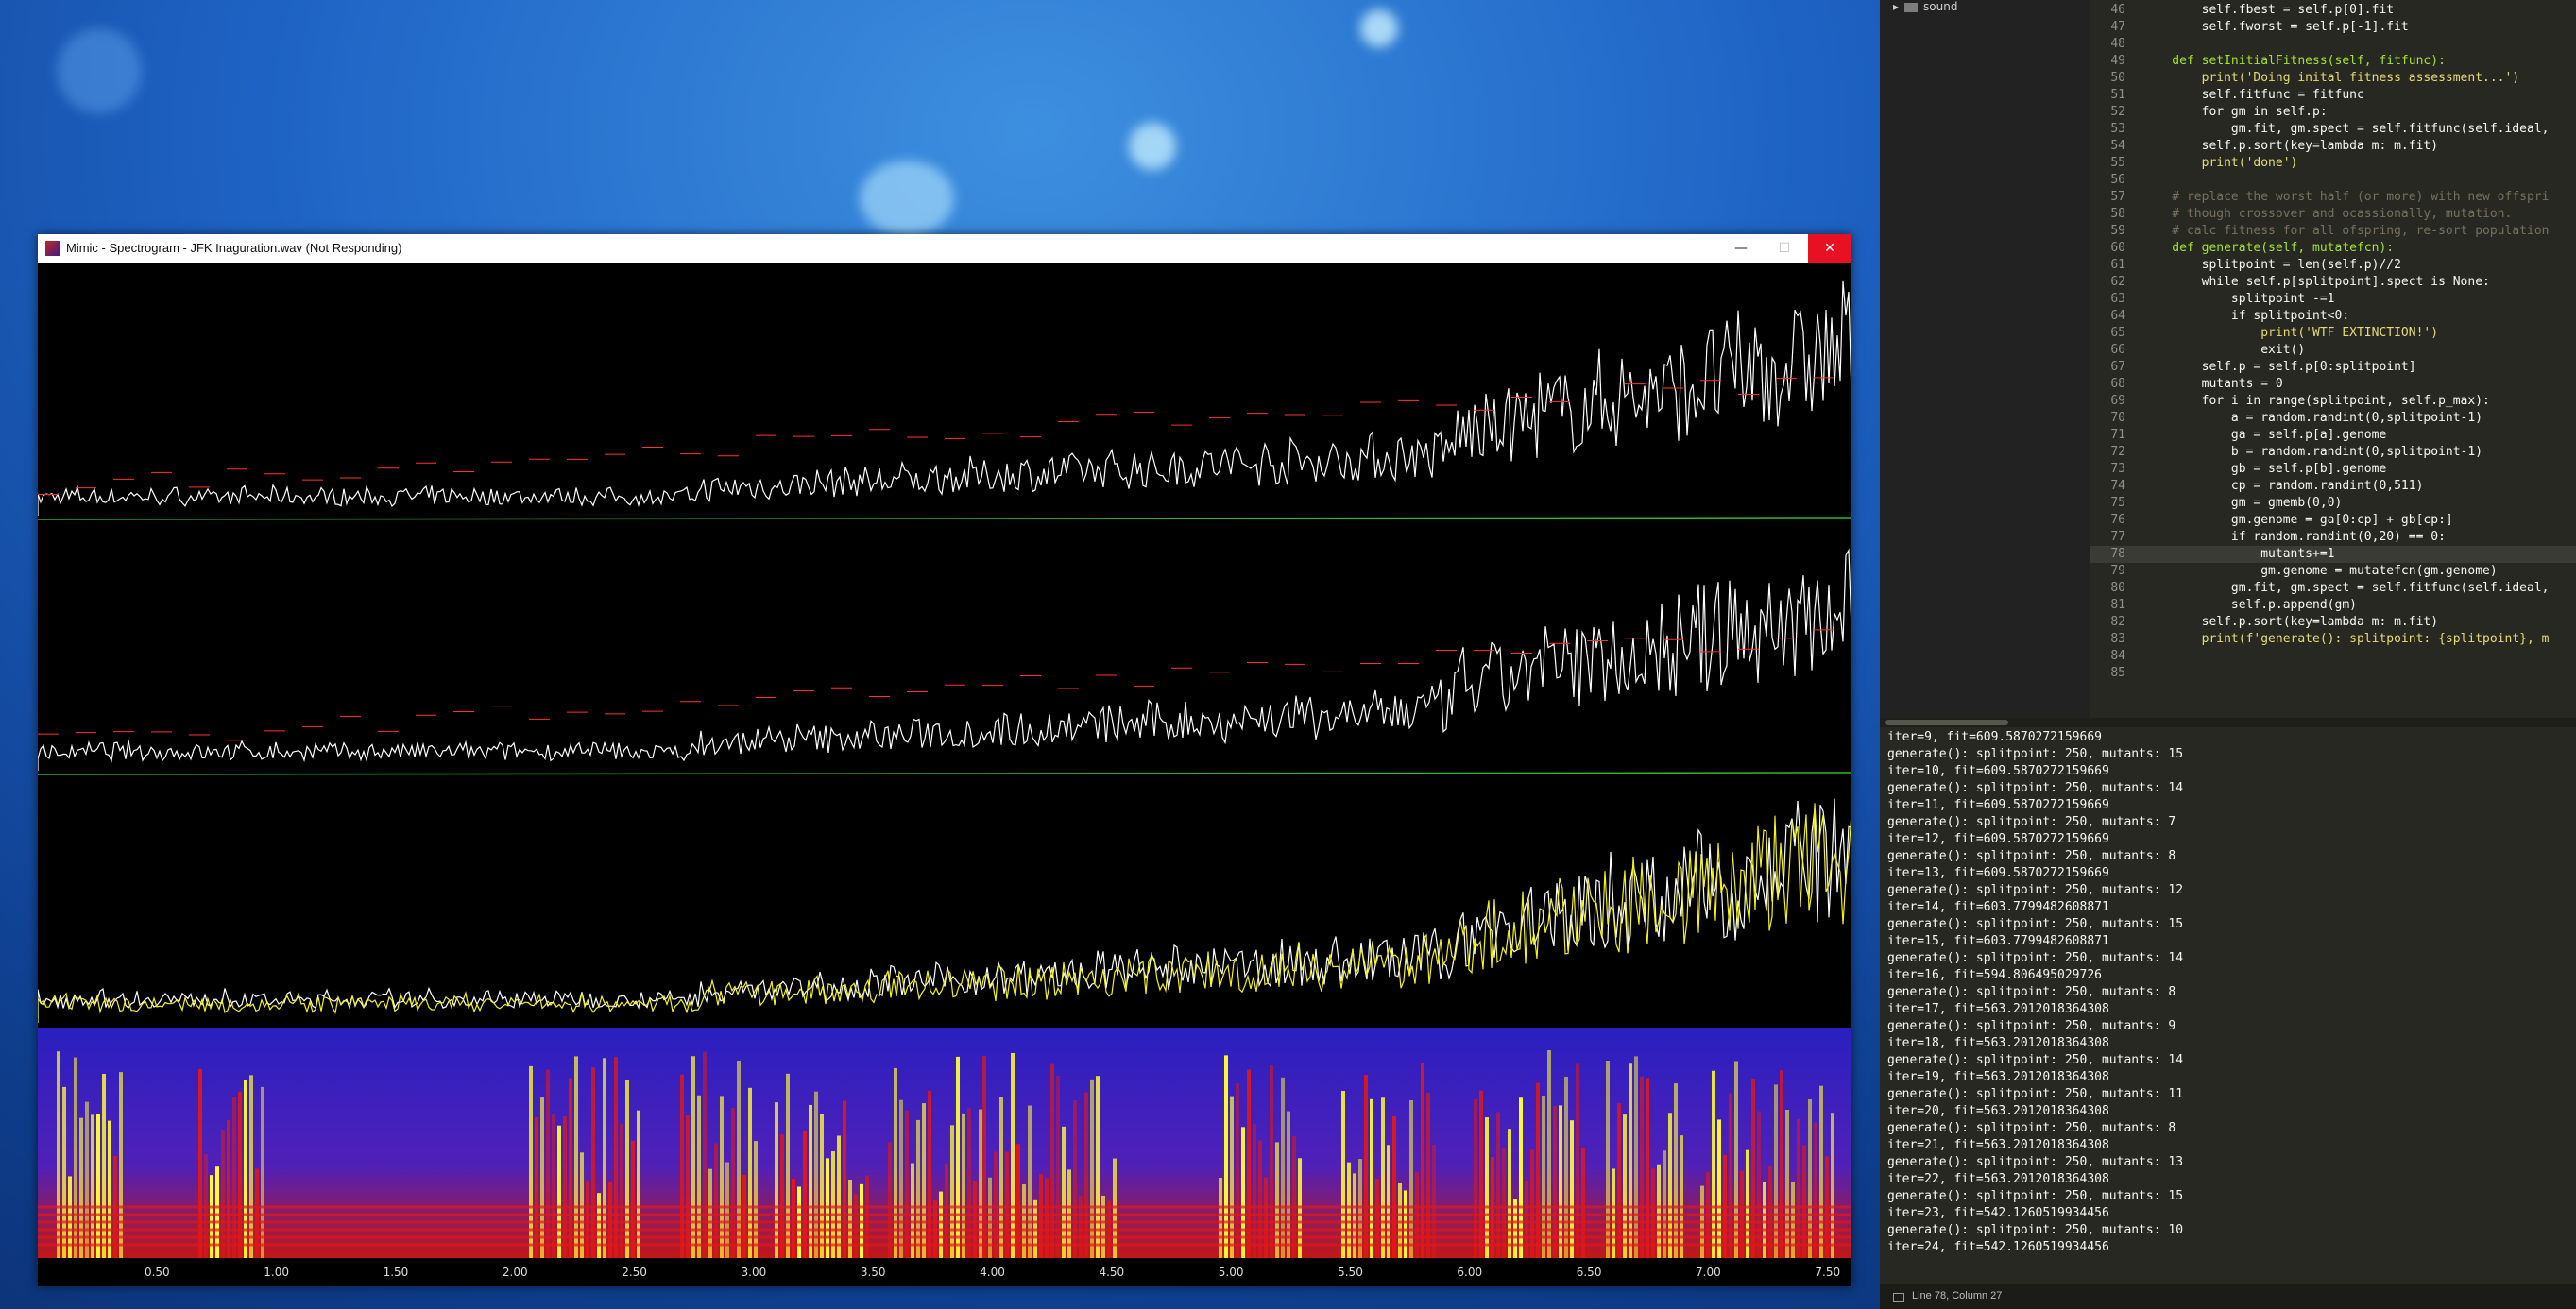 This screenshot has width=2576, height=1309. What do you see at coordinates (2333, 316) in the screenshot?
I see `code-line: 64 if splitpoint<0:` at bounding box center [2333, 316].